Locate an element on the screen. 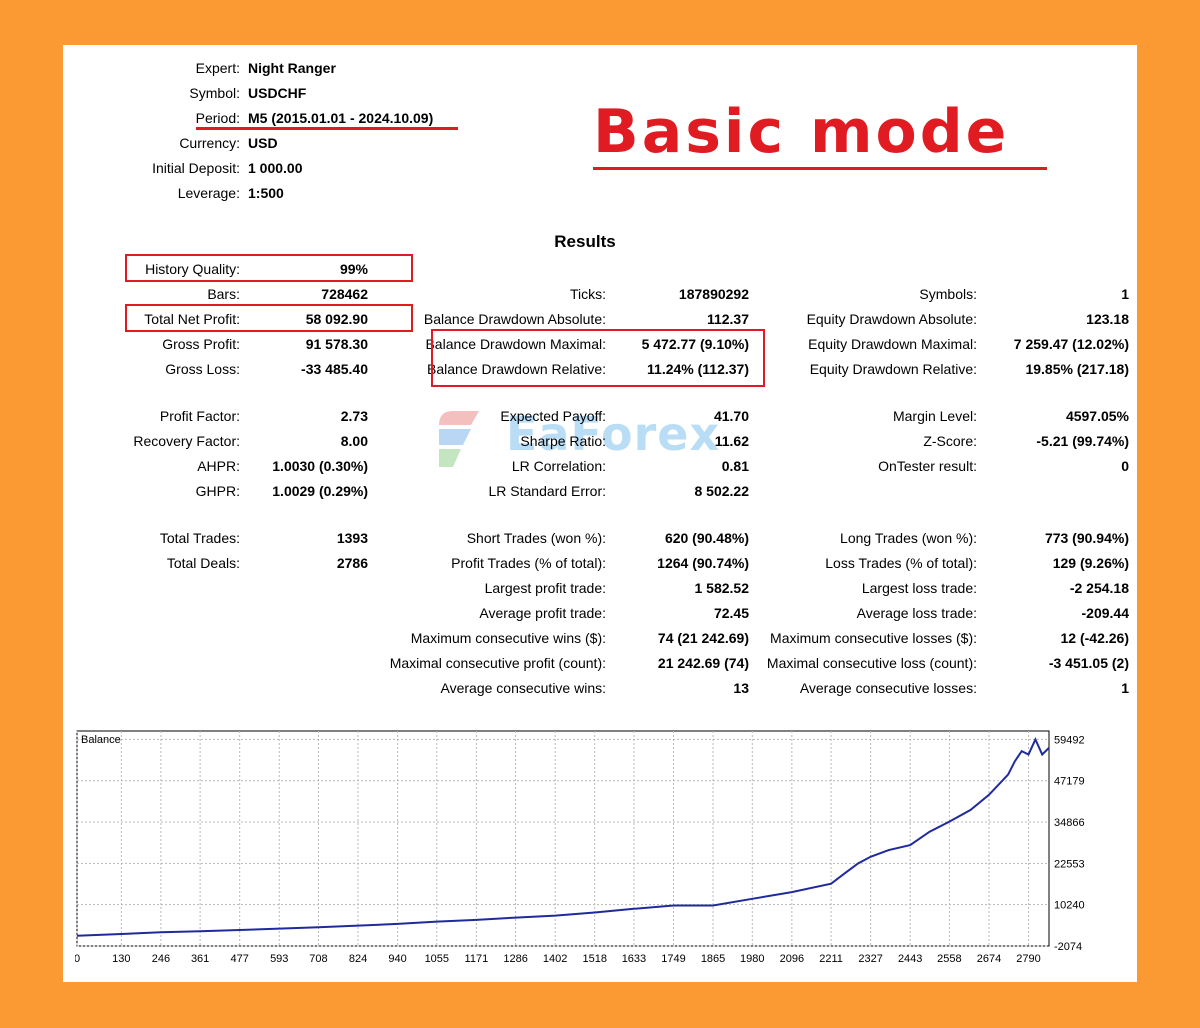 The image size is (1200, 1028). stat-label: Total Trades: is located at coordinates (199, 538).